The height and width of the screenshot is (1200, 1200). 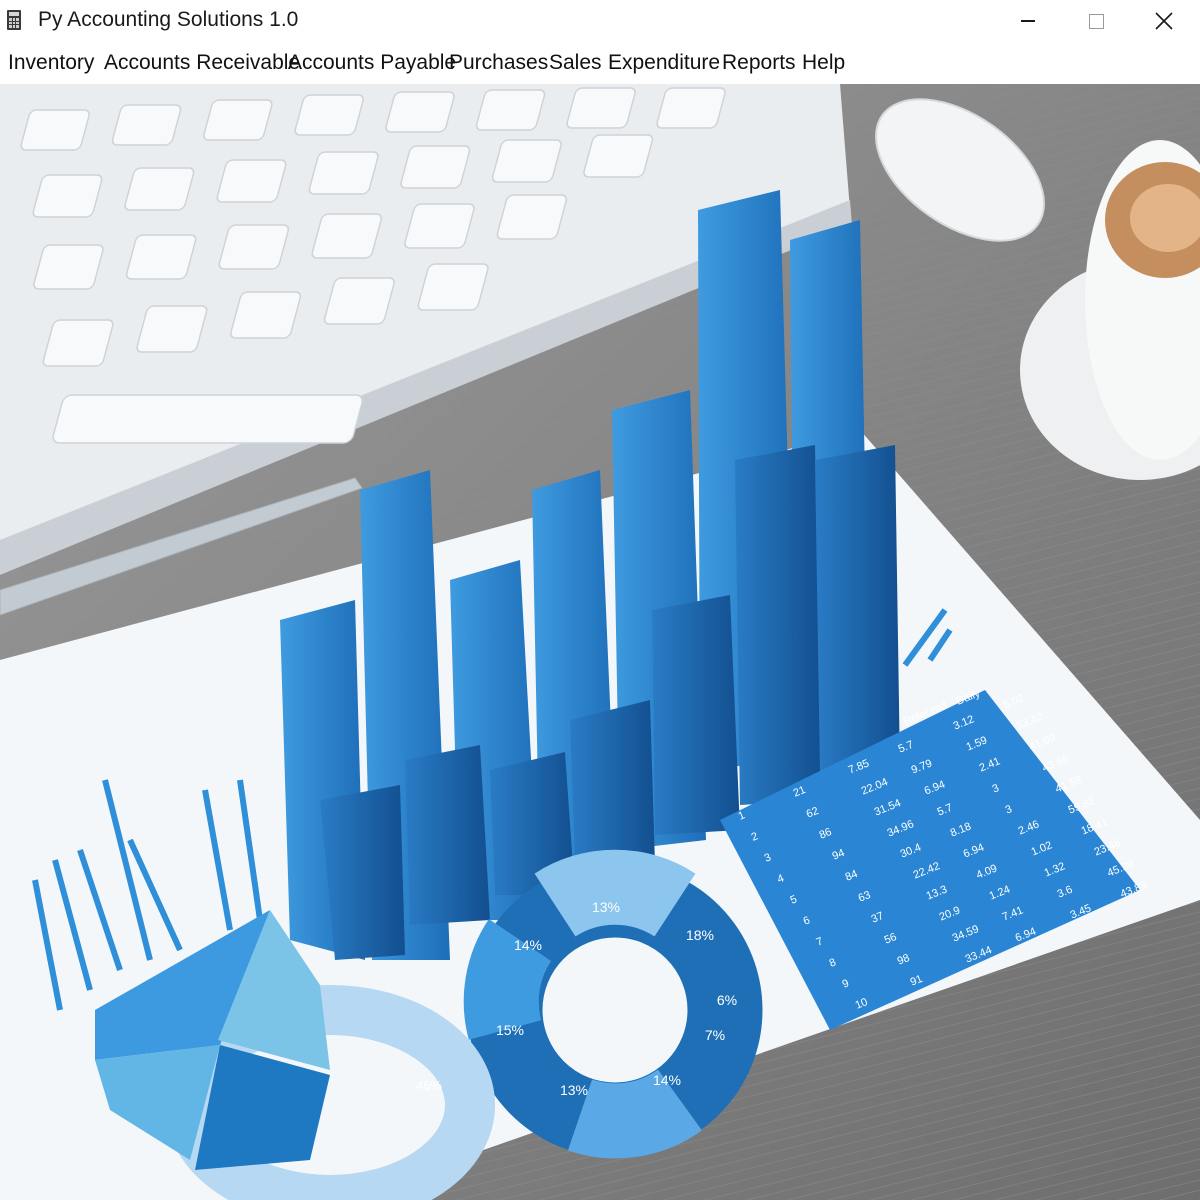 I want to click on calculator-icon, so click(x=14, y=20).